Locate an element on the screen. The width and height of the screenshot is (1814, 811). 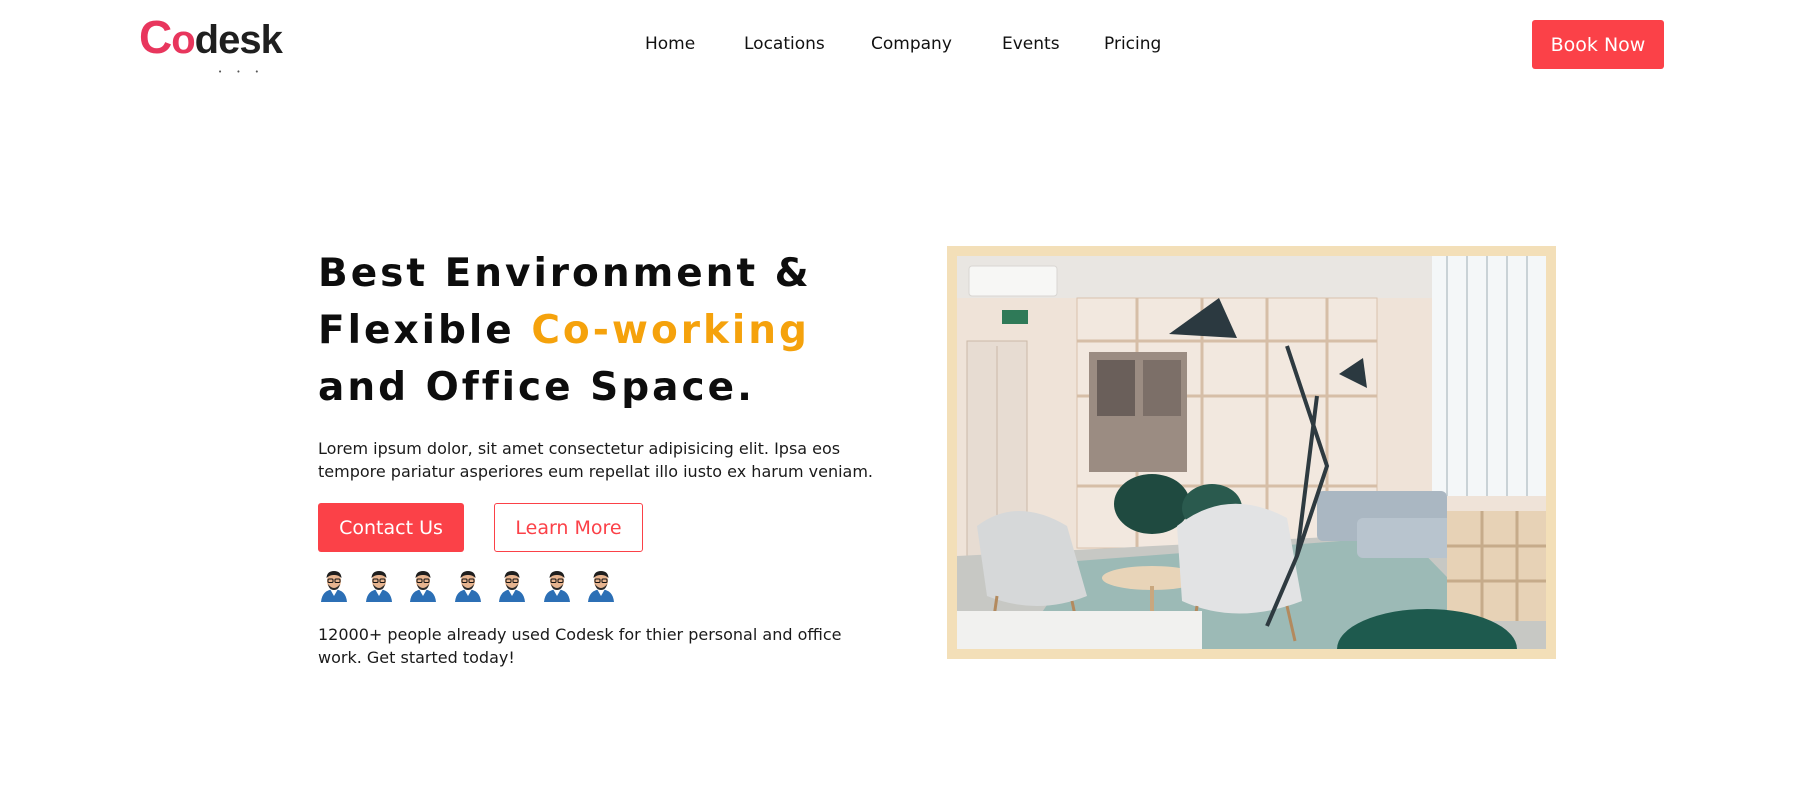
nav-link-pricing: Pricing is located at coordinates (1132, 44).